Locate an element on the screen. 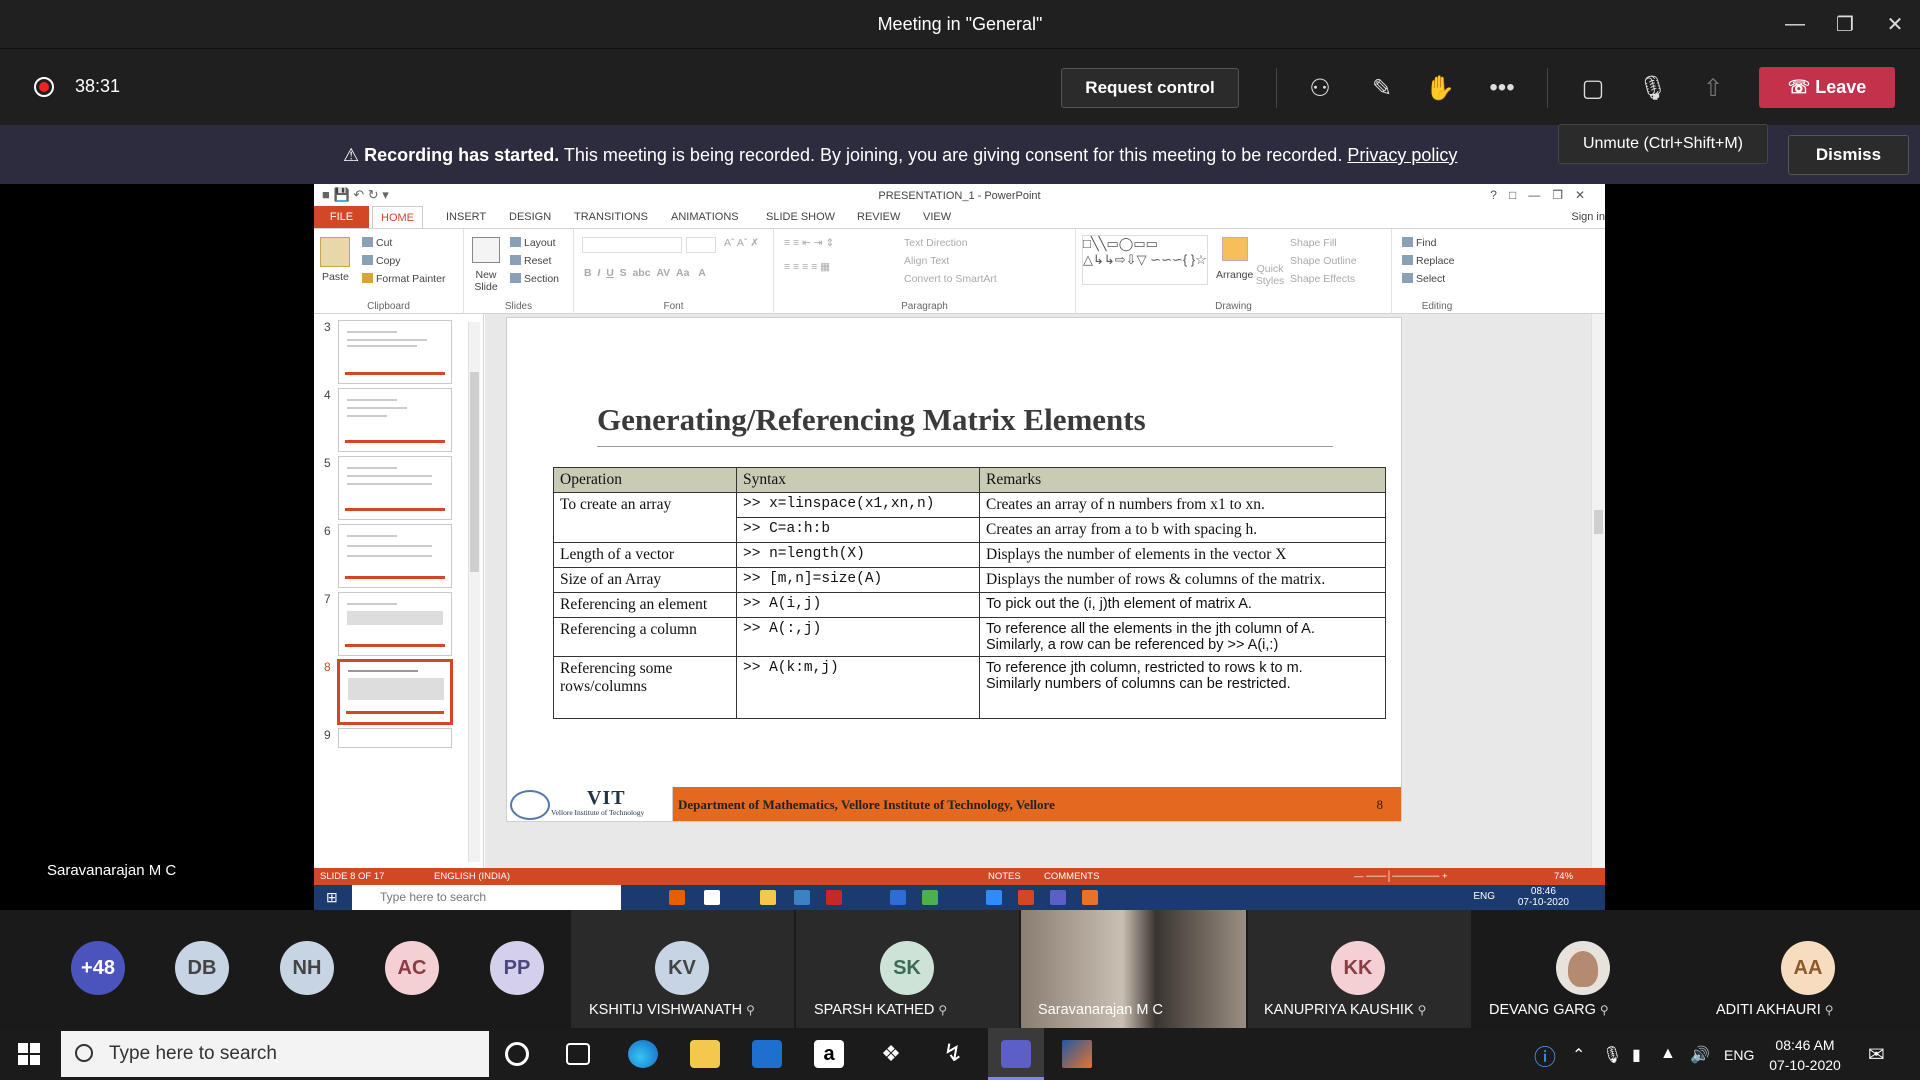  volume-icon: 🔊 is located at coordinates (1700, 1055).